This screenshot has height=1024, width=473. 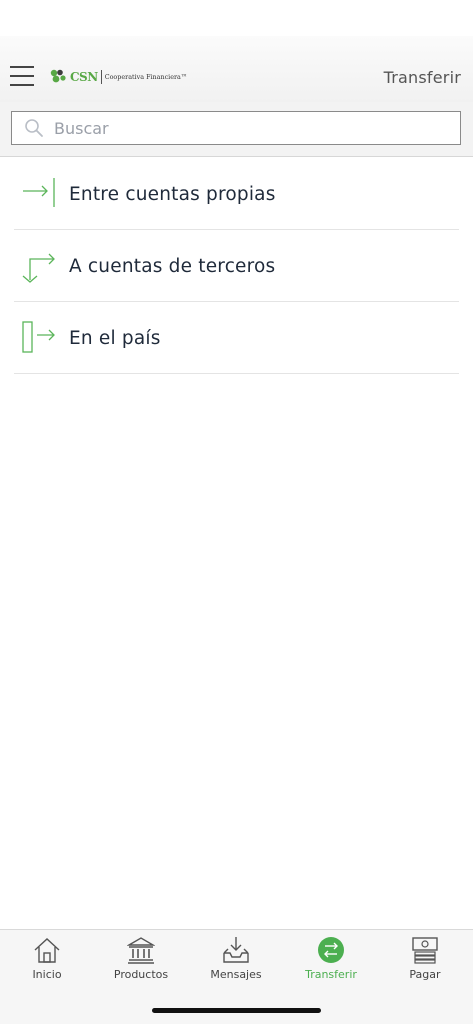 I want to click on search-bar, so click(x=236, y=129).